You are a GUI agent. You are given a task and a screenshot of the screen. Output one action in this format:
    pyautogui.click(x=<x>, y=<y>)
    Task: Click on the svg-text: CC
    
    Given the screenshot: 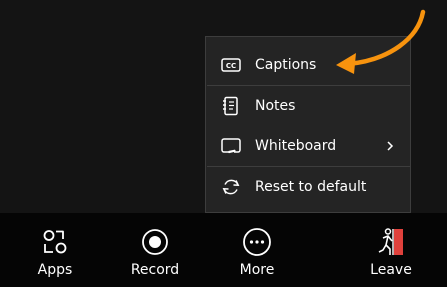 What is the action you would take?
    pyautogui.click(x=231, y=66)
    